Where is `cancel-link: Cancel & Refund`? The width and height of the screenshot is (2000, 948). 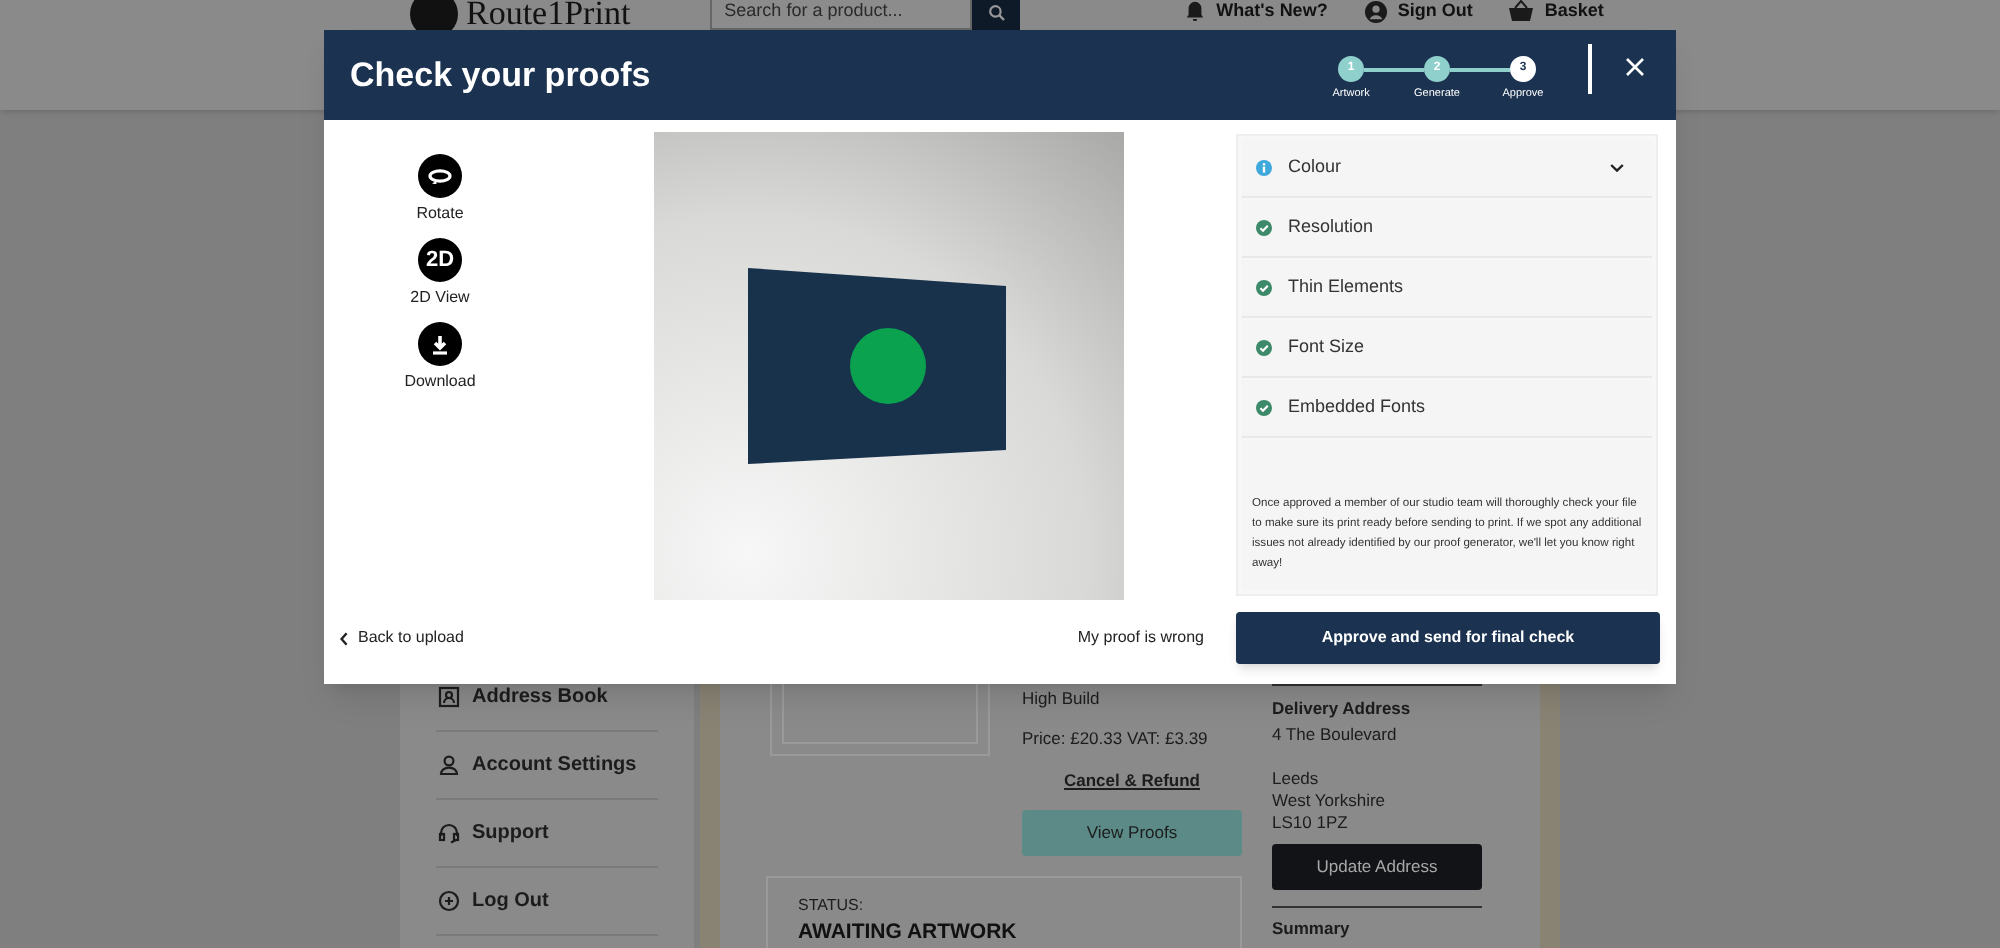 cancel-link: Cancel & Refund is located at coordinates (1131, 781).